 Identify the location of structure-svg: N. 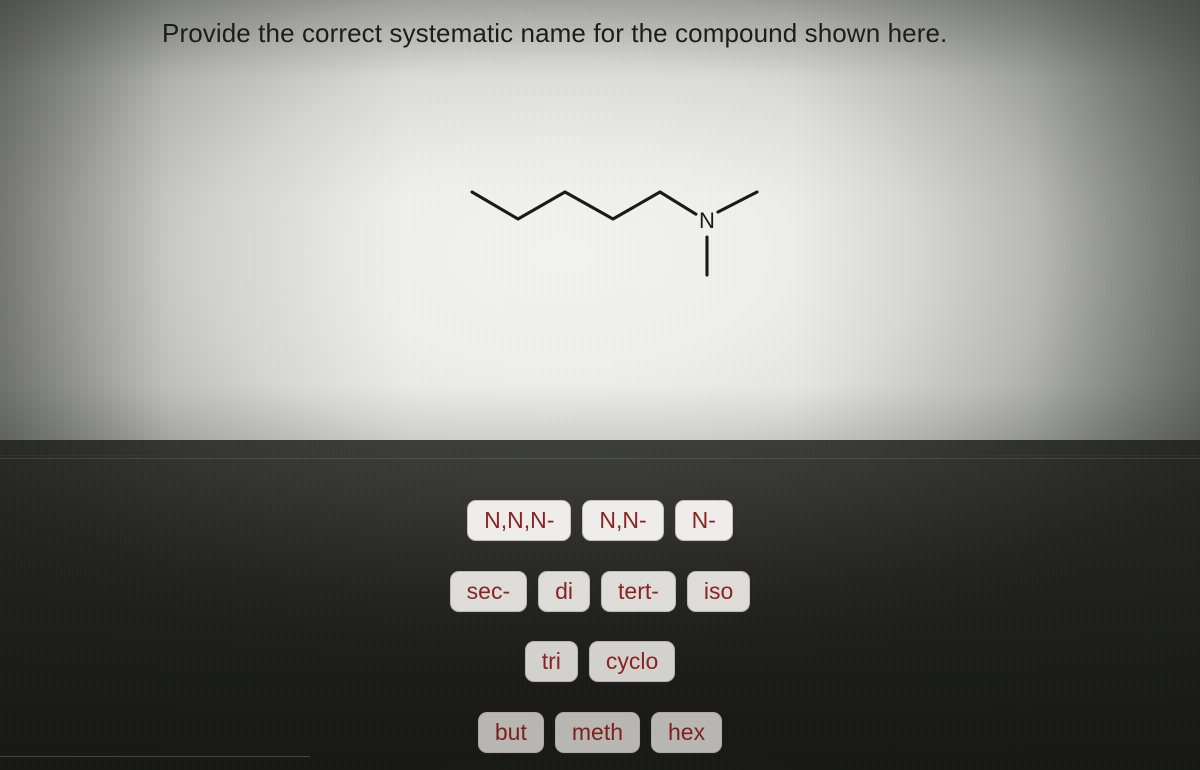
(614, 233).